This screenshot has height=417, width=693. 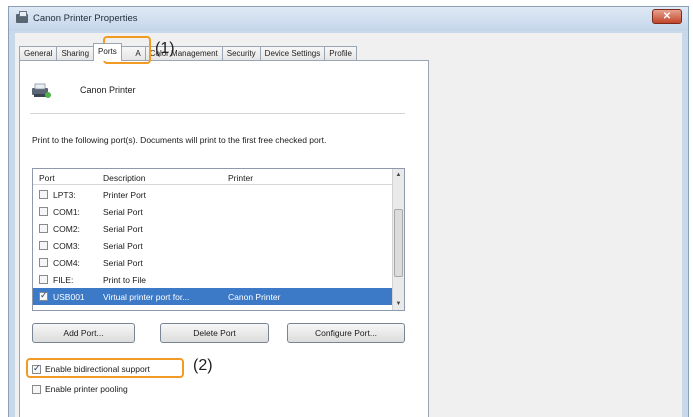 I want to click on port-row: COM4: Serial Port, so click(x=212, y=262).